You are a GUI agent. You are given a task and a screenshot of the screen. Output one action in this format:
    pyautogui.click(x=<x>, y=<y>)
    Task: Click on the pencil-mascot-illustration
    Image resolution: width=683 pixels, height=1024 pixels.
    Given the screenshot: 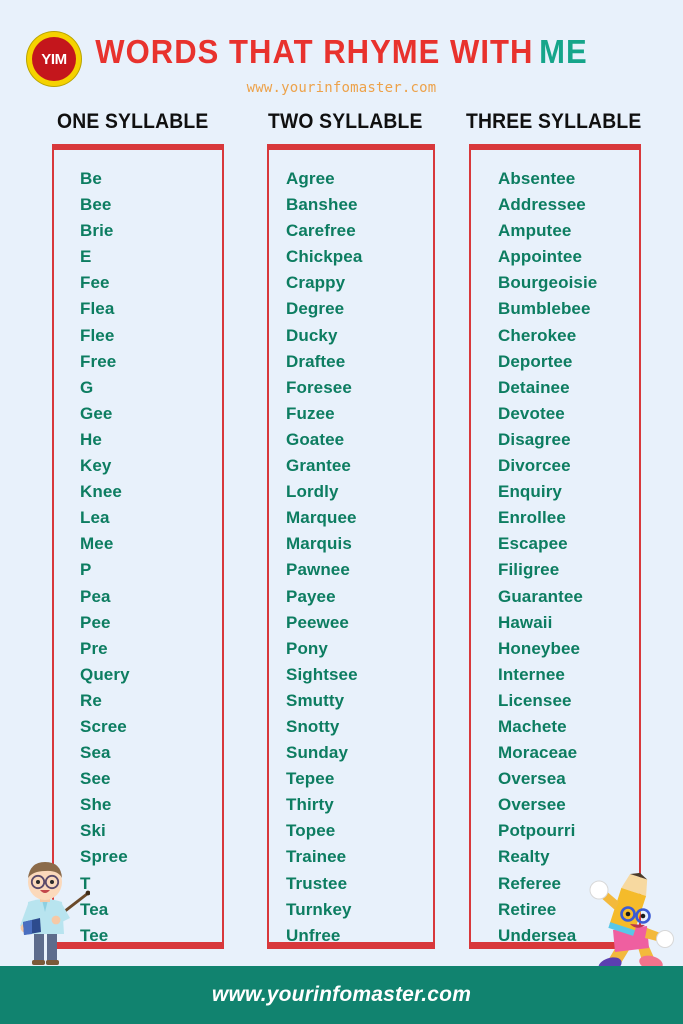 What is the action you would take?
    pyautogui.click(x=631, y=923)
    